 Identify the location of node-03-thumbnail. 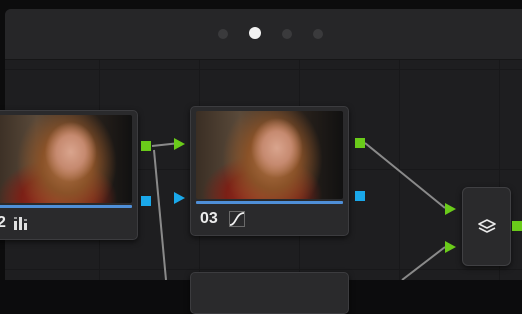
(269, 155).